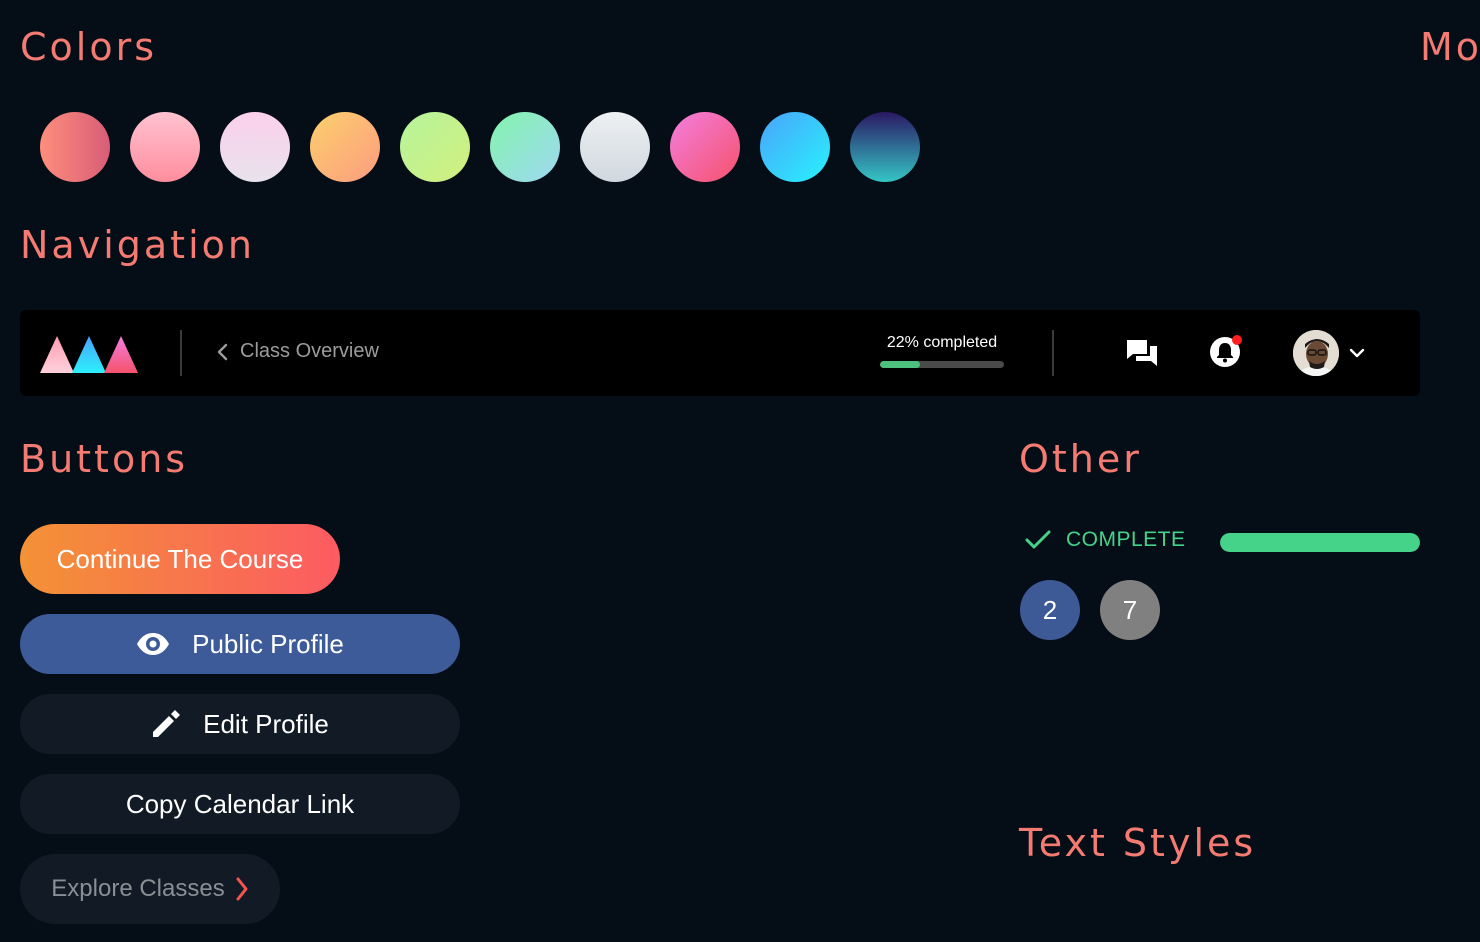 The height and width of the screenshot is (942, 1480). What do you see at coordinates (720, 353) in the screenshot?
I see `top-navbar: Class Overview 22% completed` at bounding box center [720, 353].